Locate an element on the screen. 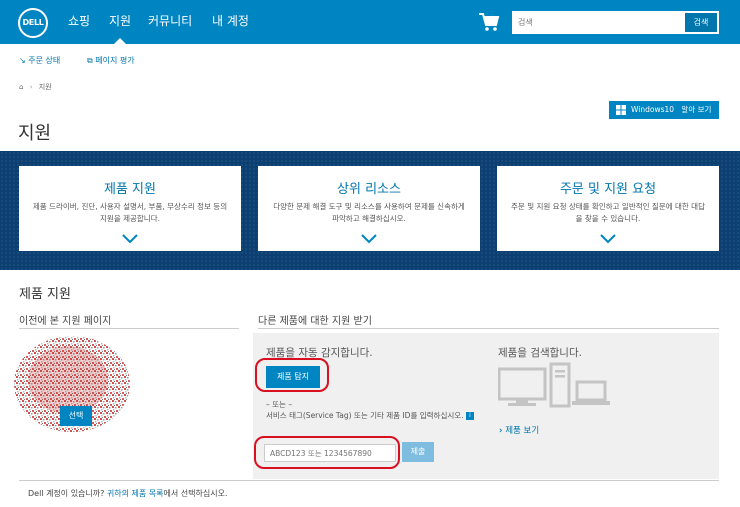  view-products-link: › 제품 보기 is located at coordinates (519, 430).